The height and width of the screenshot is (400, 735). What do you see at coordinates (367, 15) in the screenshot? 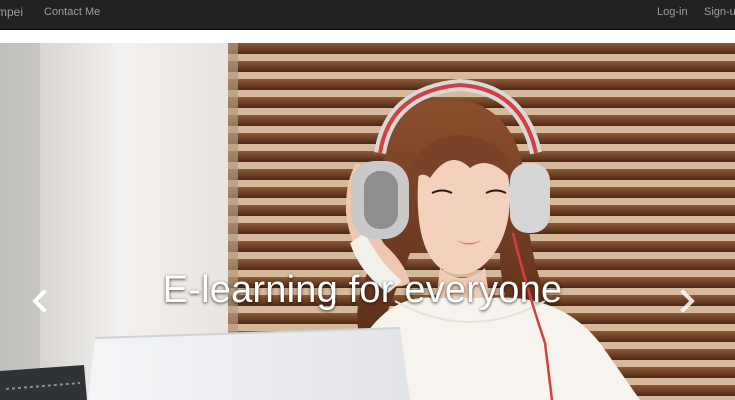
I see `top-navbar: mpei Contact Me Log-in Sign-up` at bounding box center [367, 15].